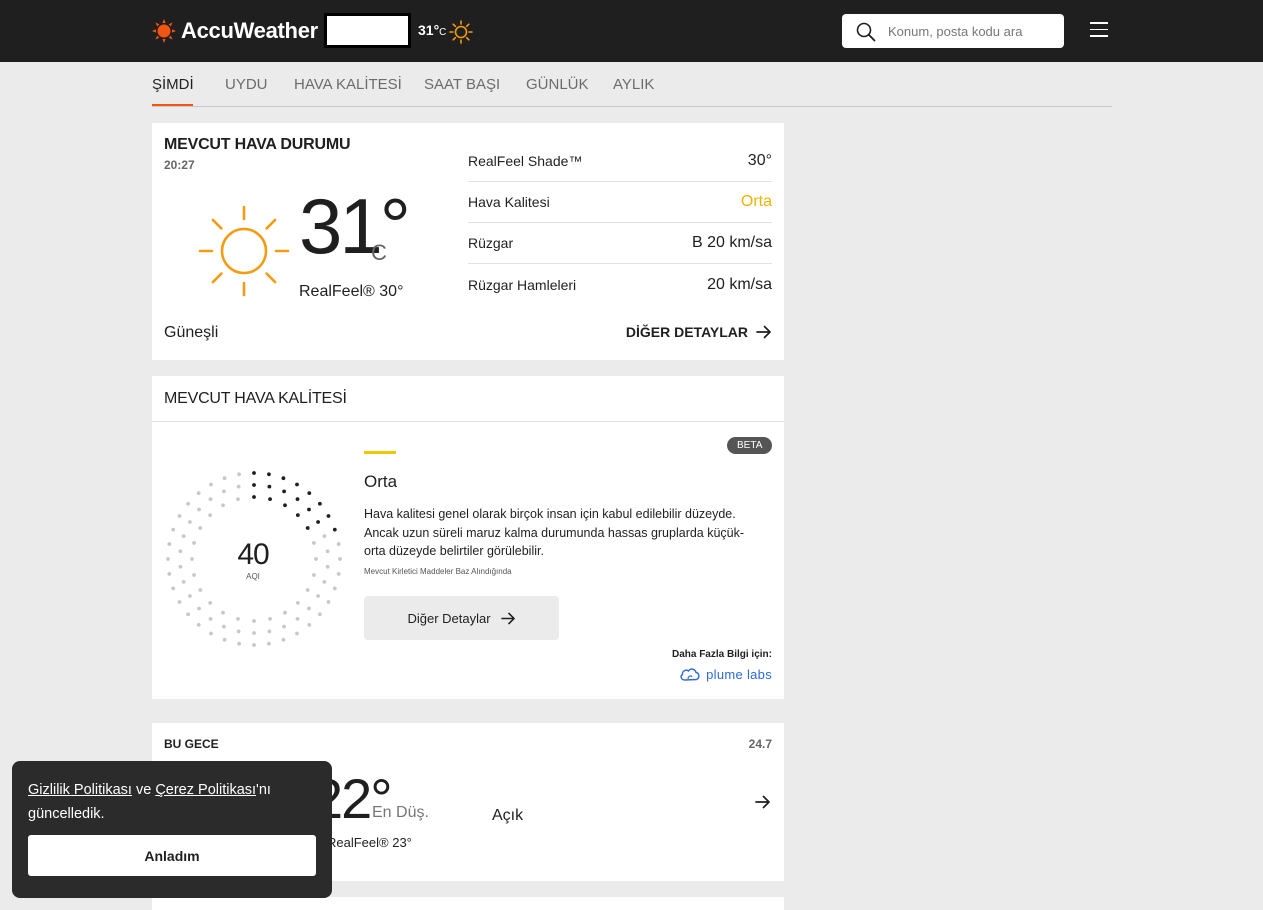  What do you see at coordinates (750, 445) in the screenshot?
I see `beta-badge: BETA` at bounding box center [750, 445].